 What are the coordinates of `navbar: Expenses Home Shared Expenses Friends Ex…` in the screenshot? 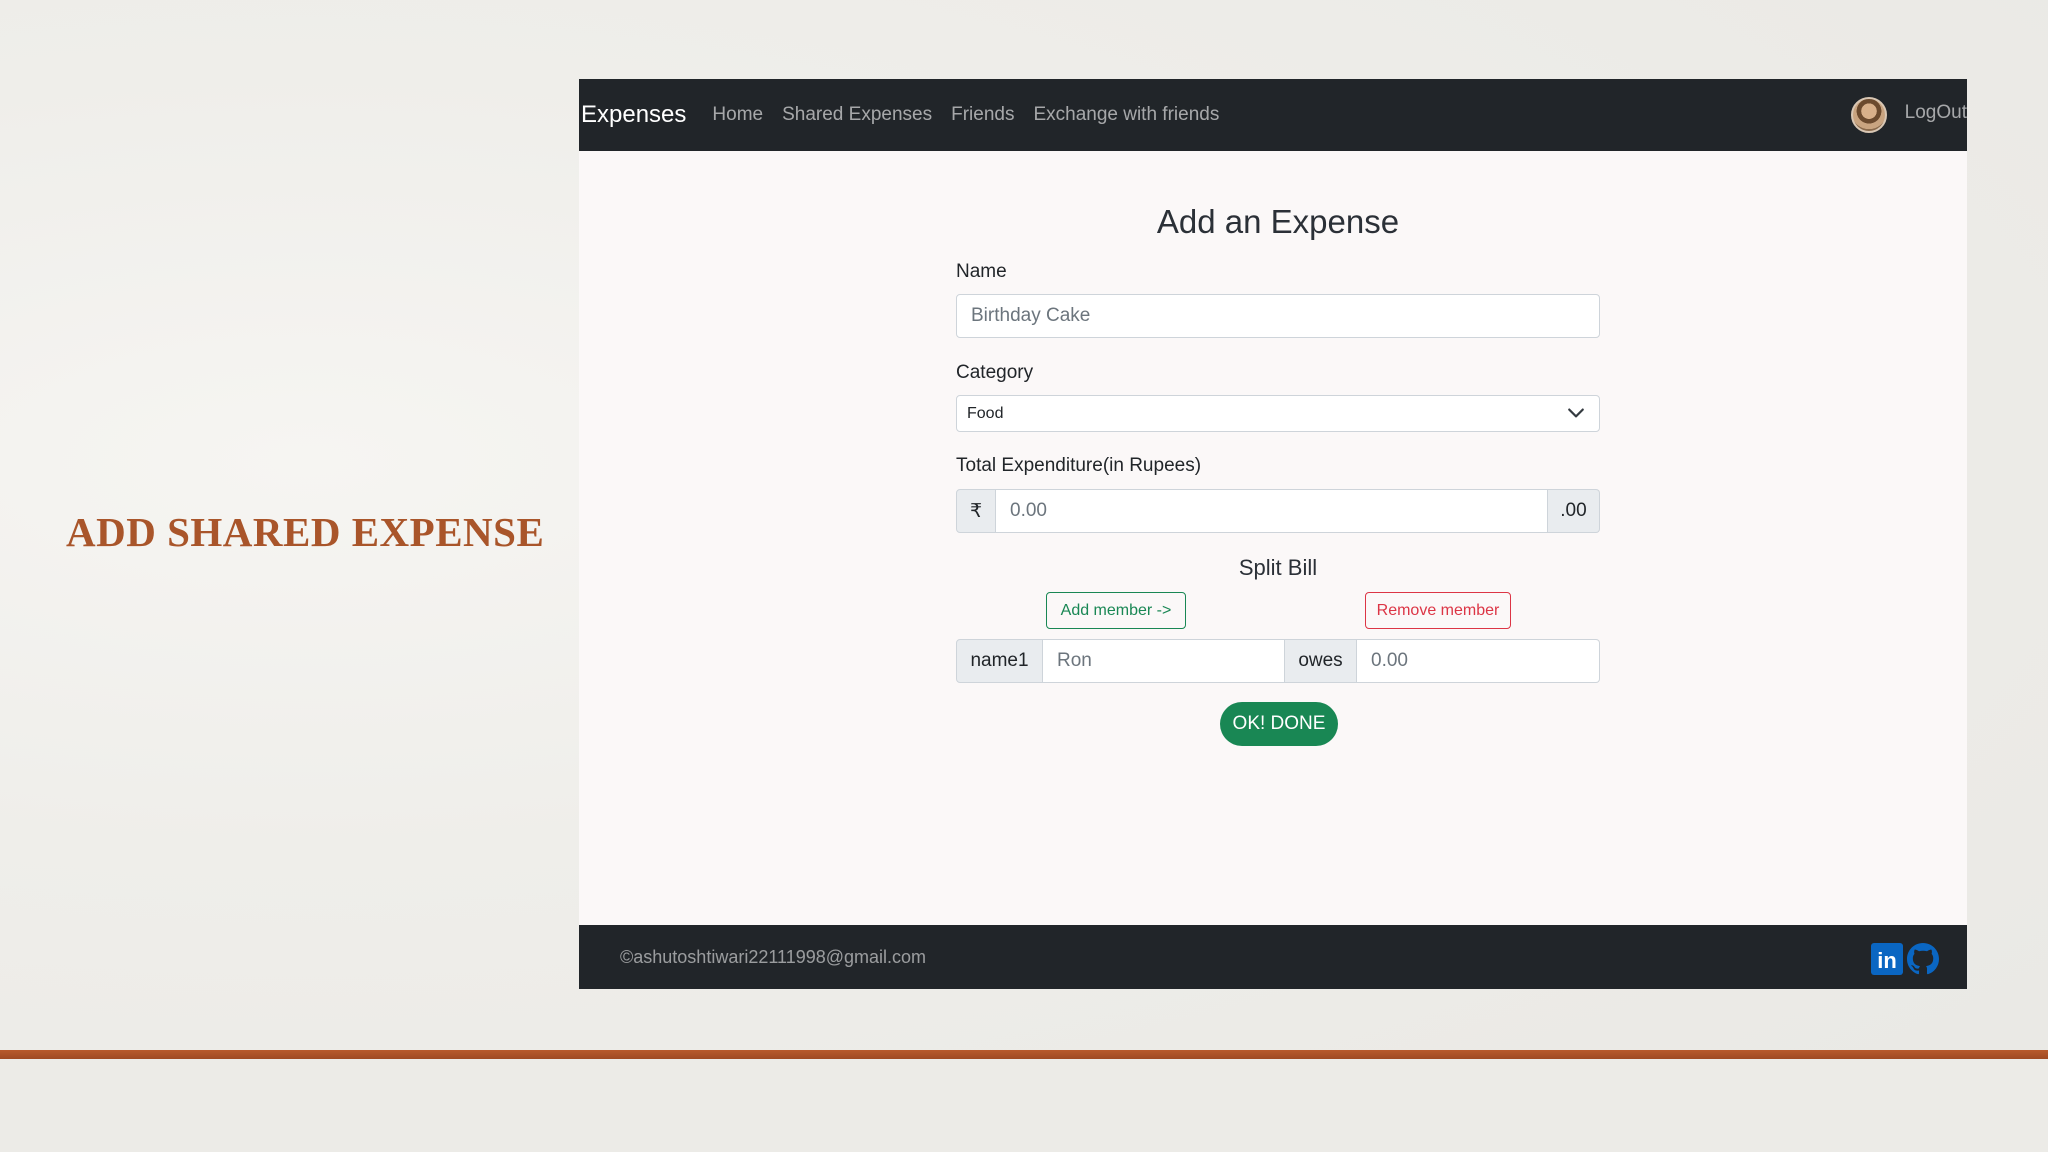 It's located at (1273, 115).